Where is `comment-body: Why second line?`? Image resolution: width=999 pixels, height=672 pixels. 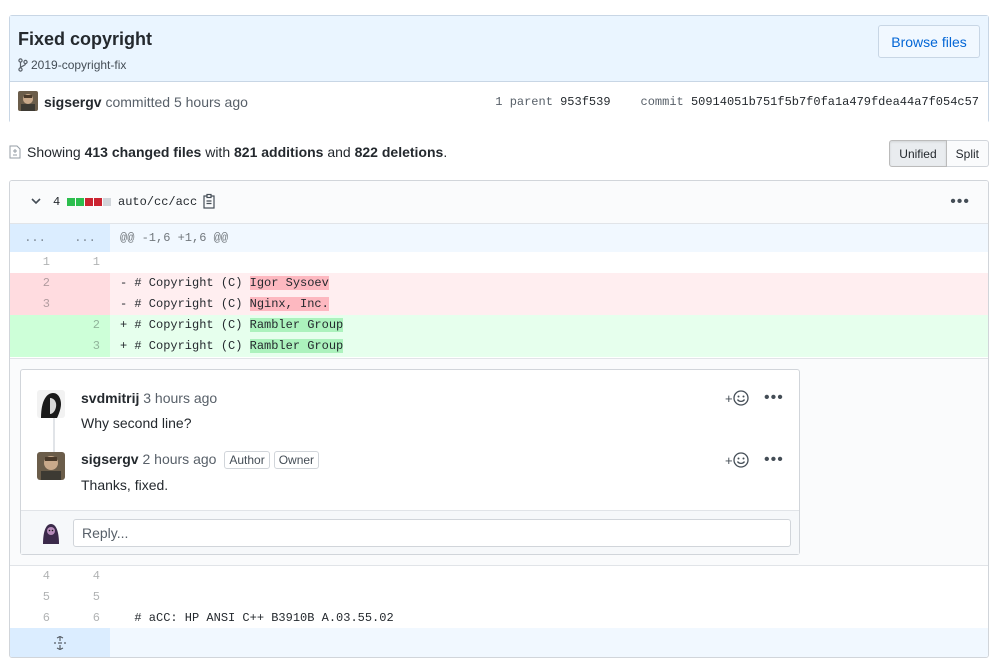 comment-body: Why second line? is located at coordinates (136, 423).